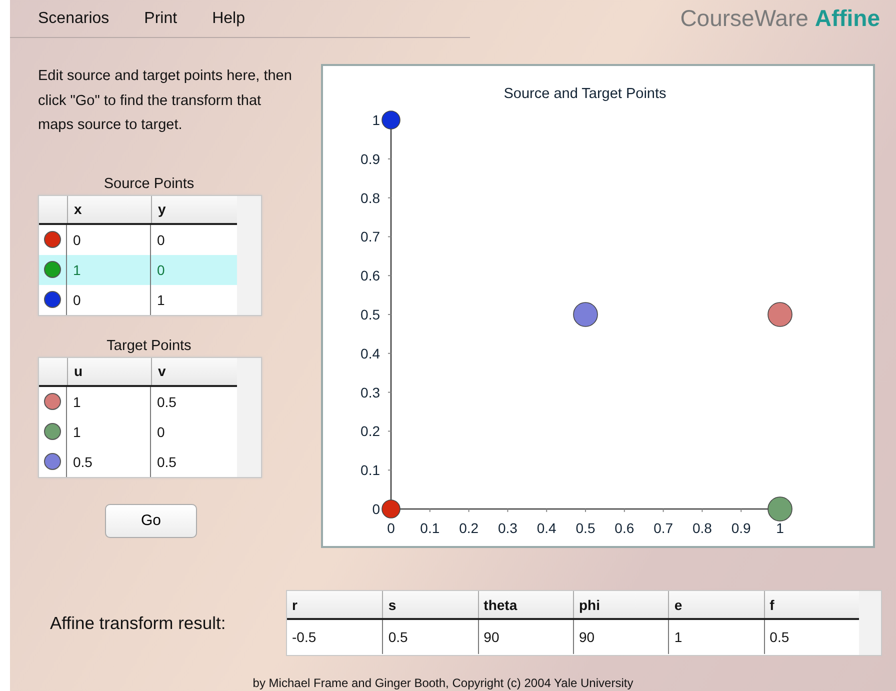 The image size is (896, 691). I want to click on y-tick-label: 0.3, so click(370, 392).